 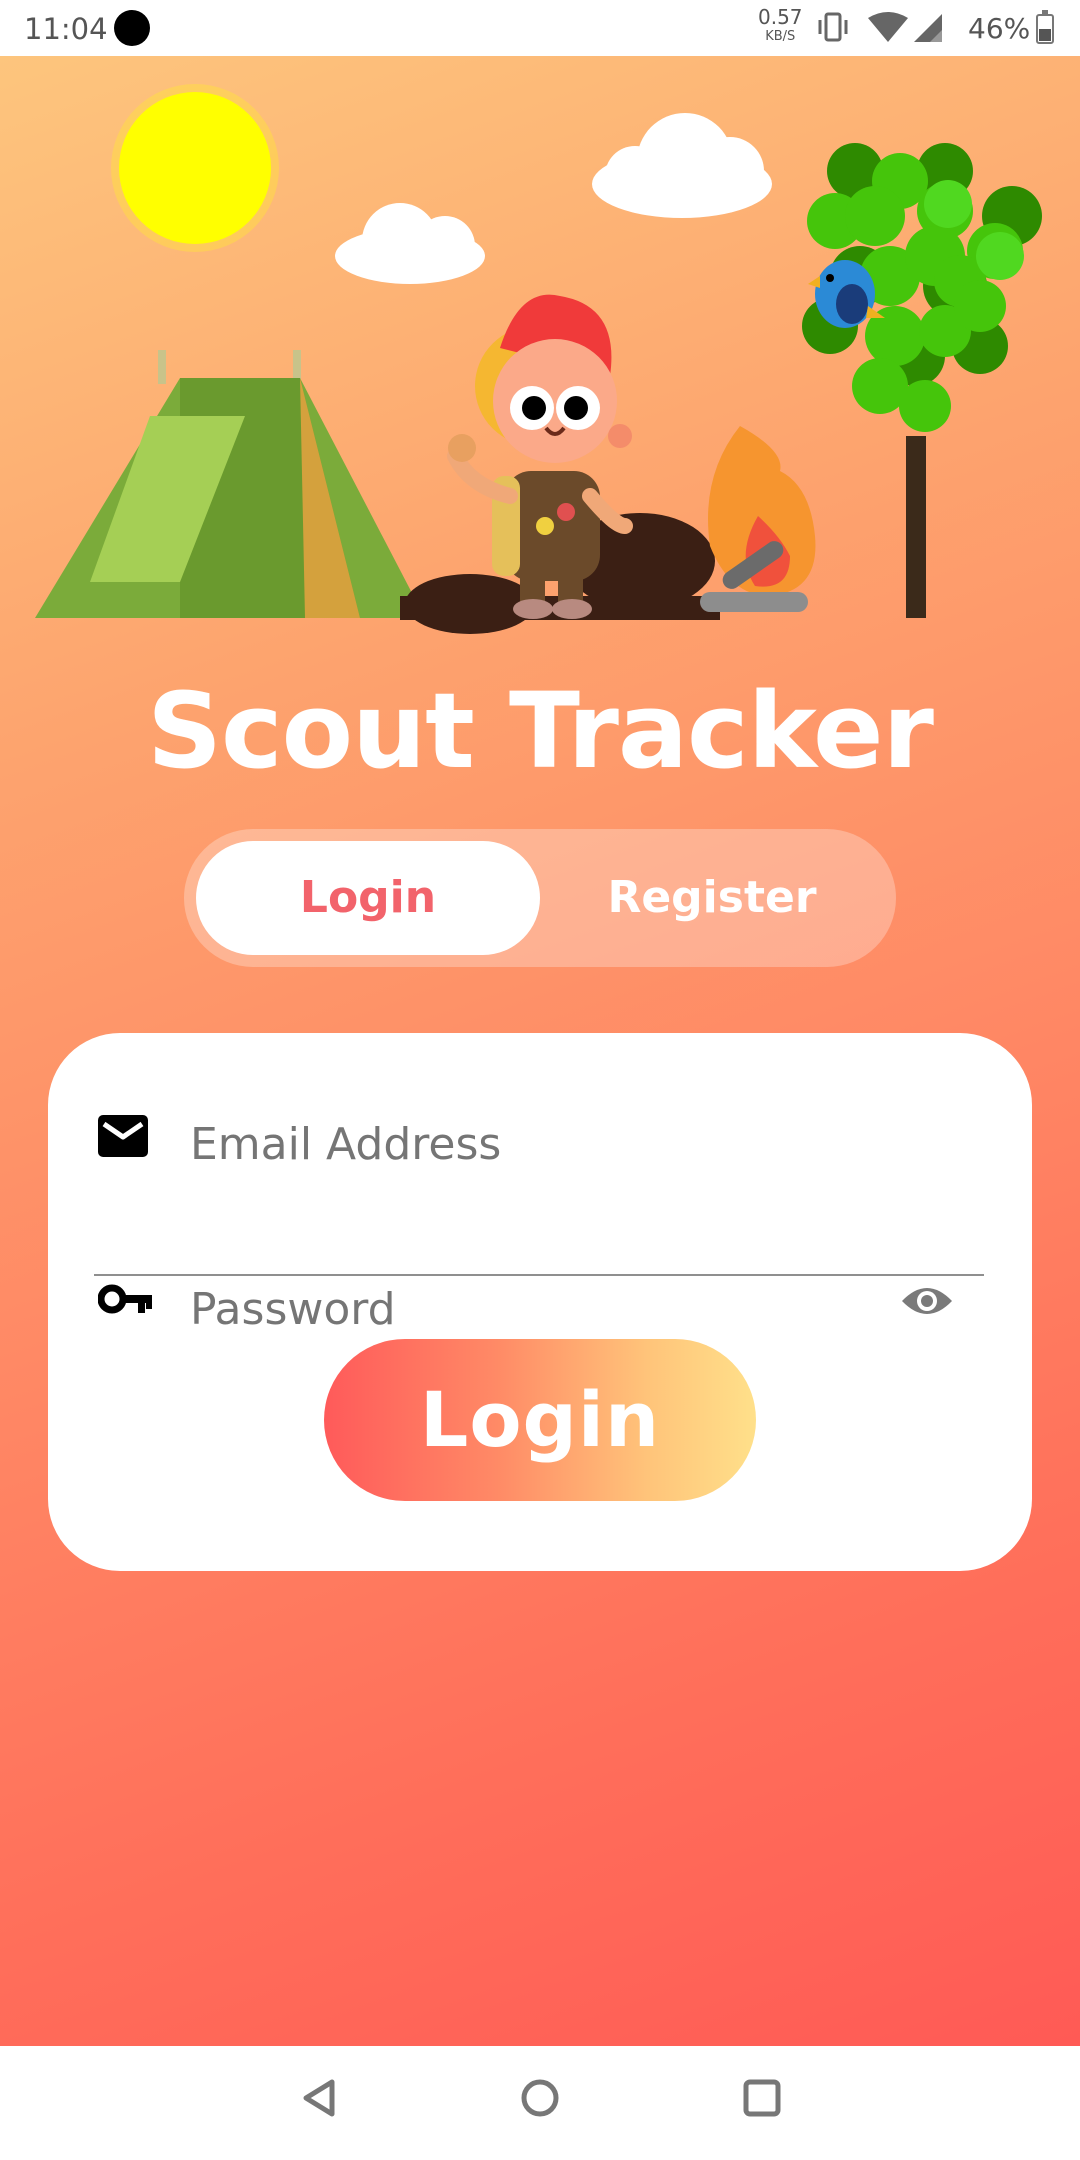 What do you see at coordinates (320, 2098) in the screenshot?
I see `back-icon` at bounding box center [320, 2098].